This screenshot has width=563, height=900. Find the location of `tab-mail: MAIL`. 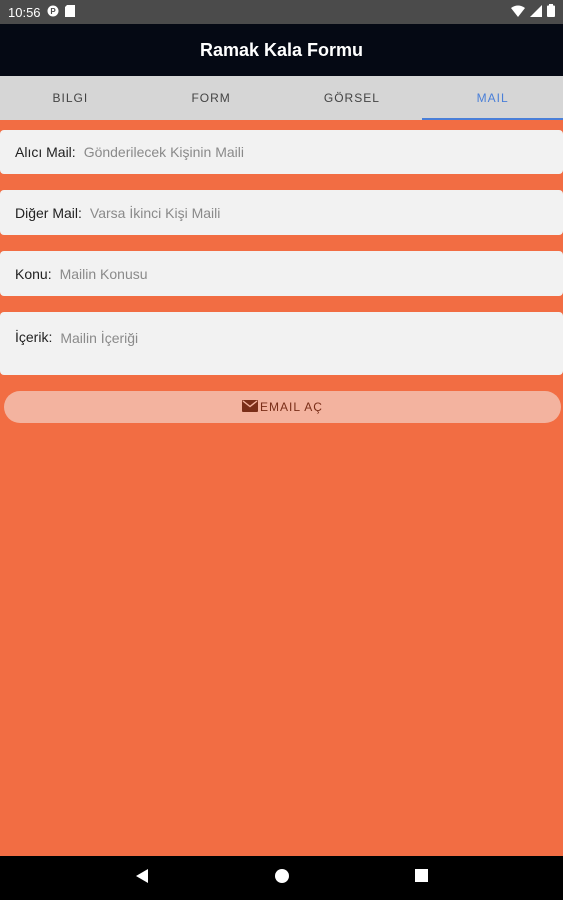

tab-mail: MAIL is located at coordinates (492, 98).